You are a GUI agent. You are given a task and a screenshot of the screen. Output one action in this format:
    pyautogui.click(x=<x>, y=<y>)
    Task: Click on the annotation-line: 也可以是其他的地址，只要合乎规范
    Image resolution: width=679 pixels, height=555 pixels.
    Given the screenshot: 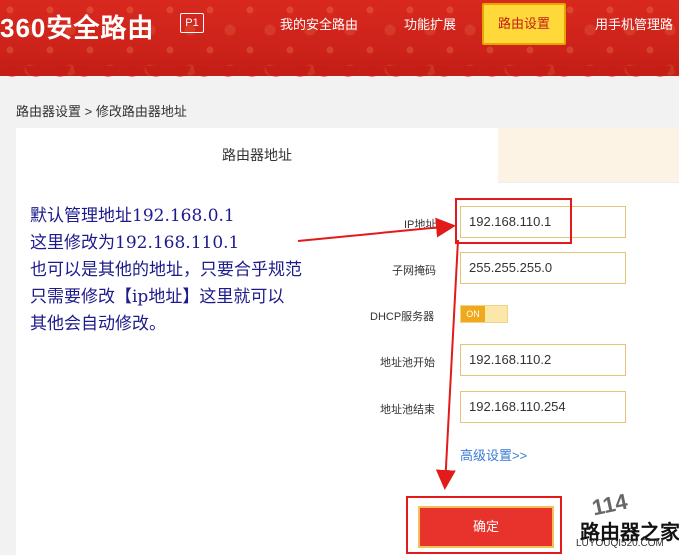 What is the action you would take?
    pyautogui.click(x=166, y=270)
    